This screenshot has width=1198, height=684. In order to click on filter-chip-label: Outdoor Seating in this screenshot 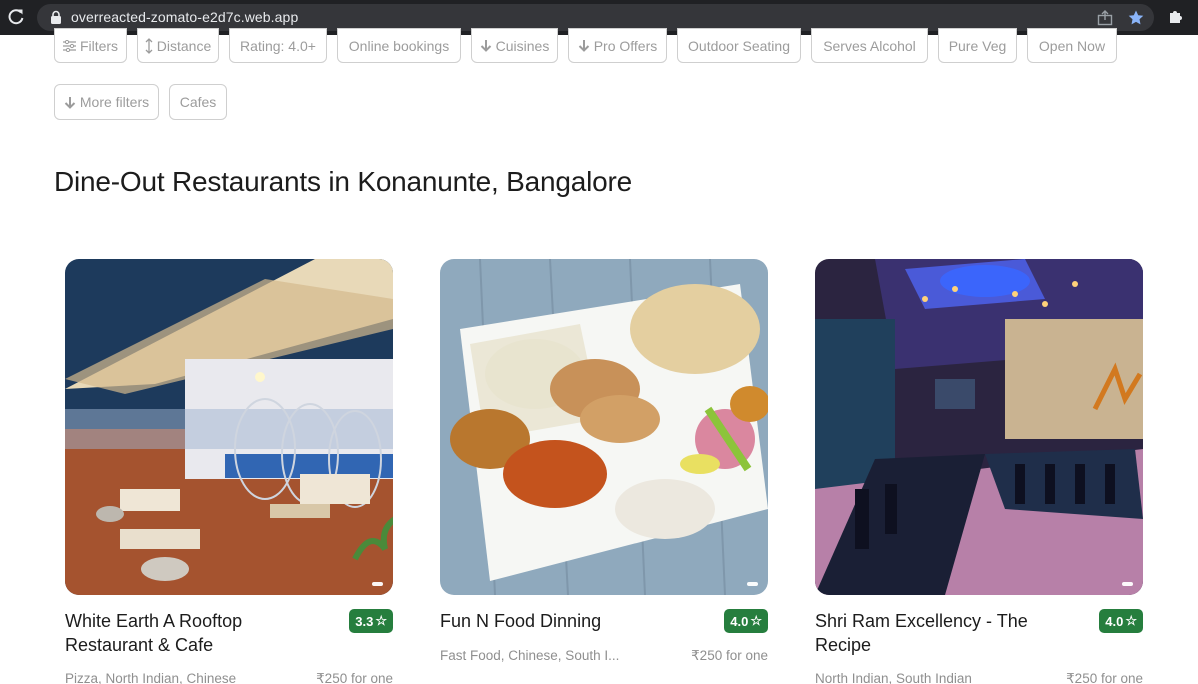, I will do `click(739, 45)`.